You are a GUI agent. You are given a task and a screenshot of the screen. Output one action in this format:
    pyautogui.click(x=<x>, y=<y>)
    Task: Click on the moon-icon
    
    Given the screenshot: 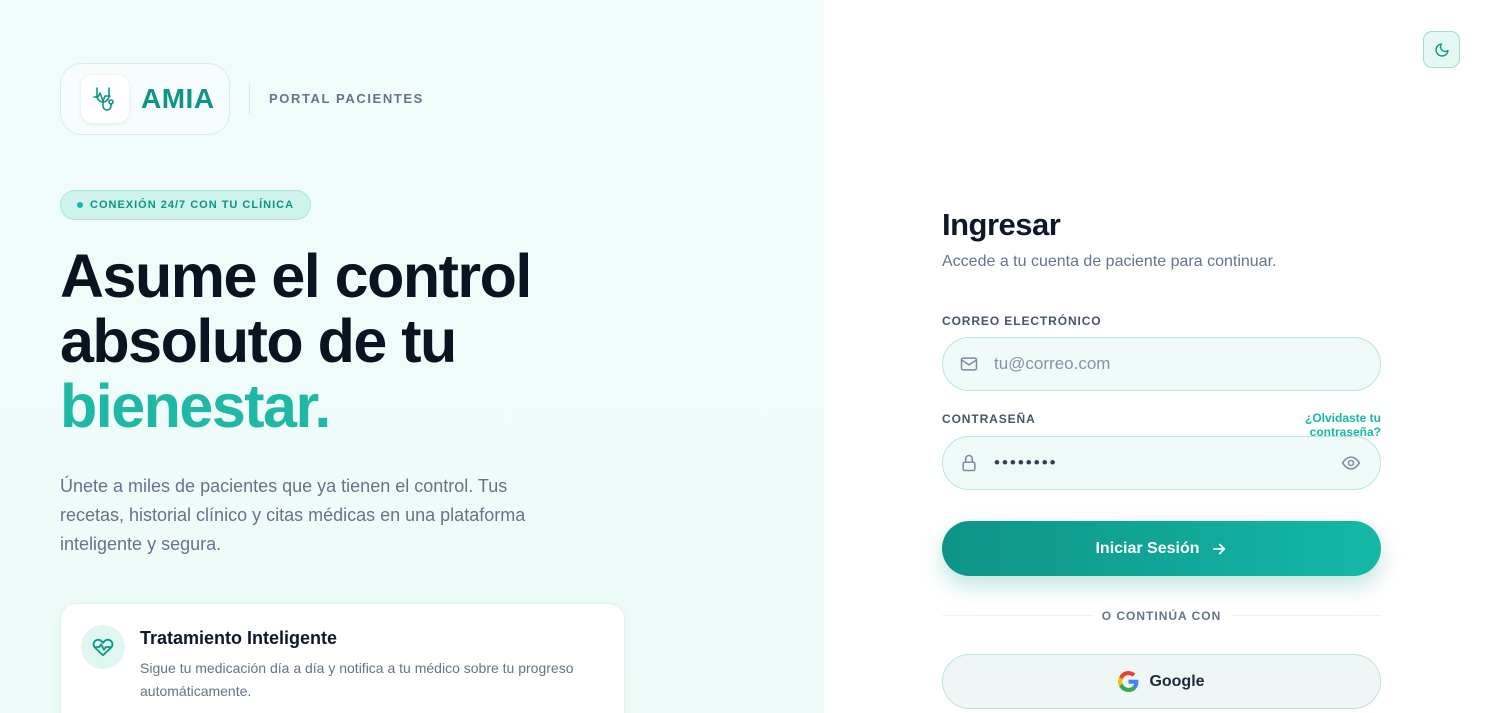 What is the action you would take?
    pyautogui.click(x=1441, y=49)
    